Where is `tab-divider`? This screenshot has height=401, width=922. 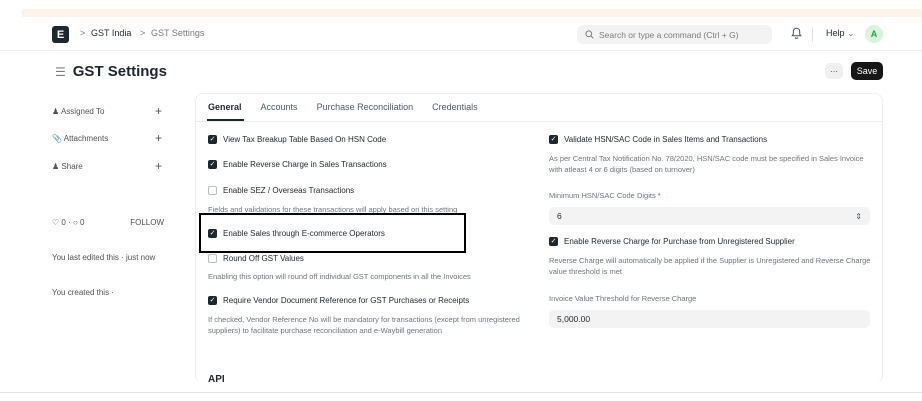
tab-divider is located at coordinates (539, 121).